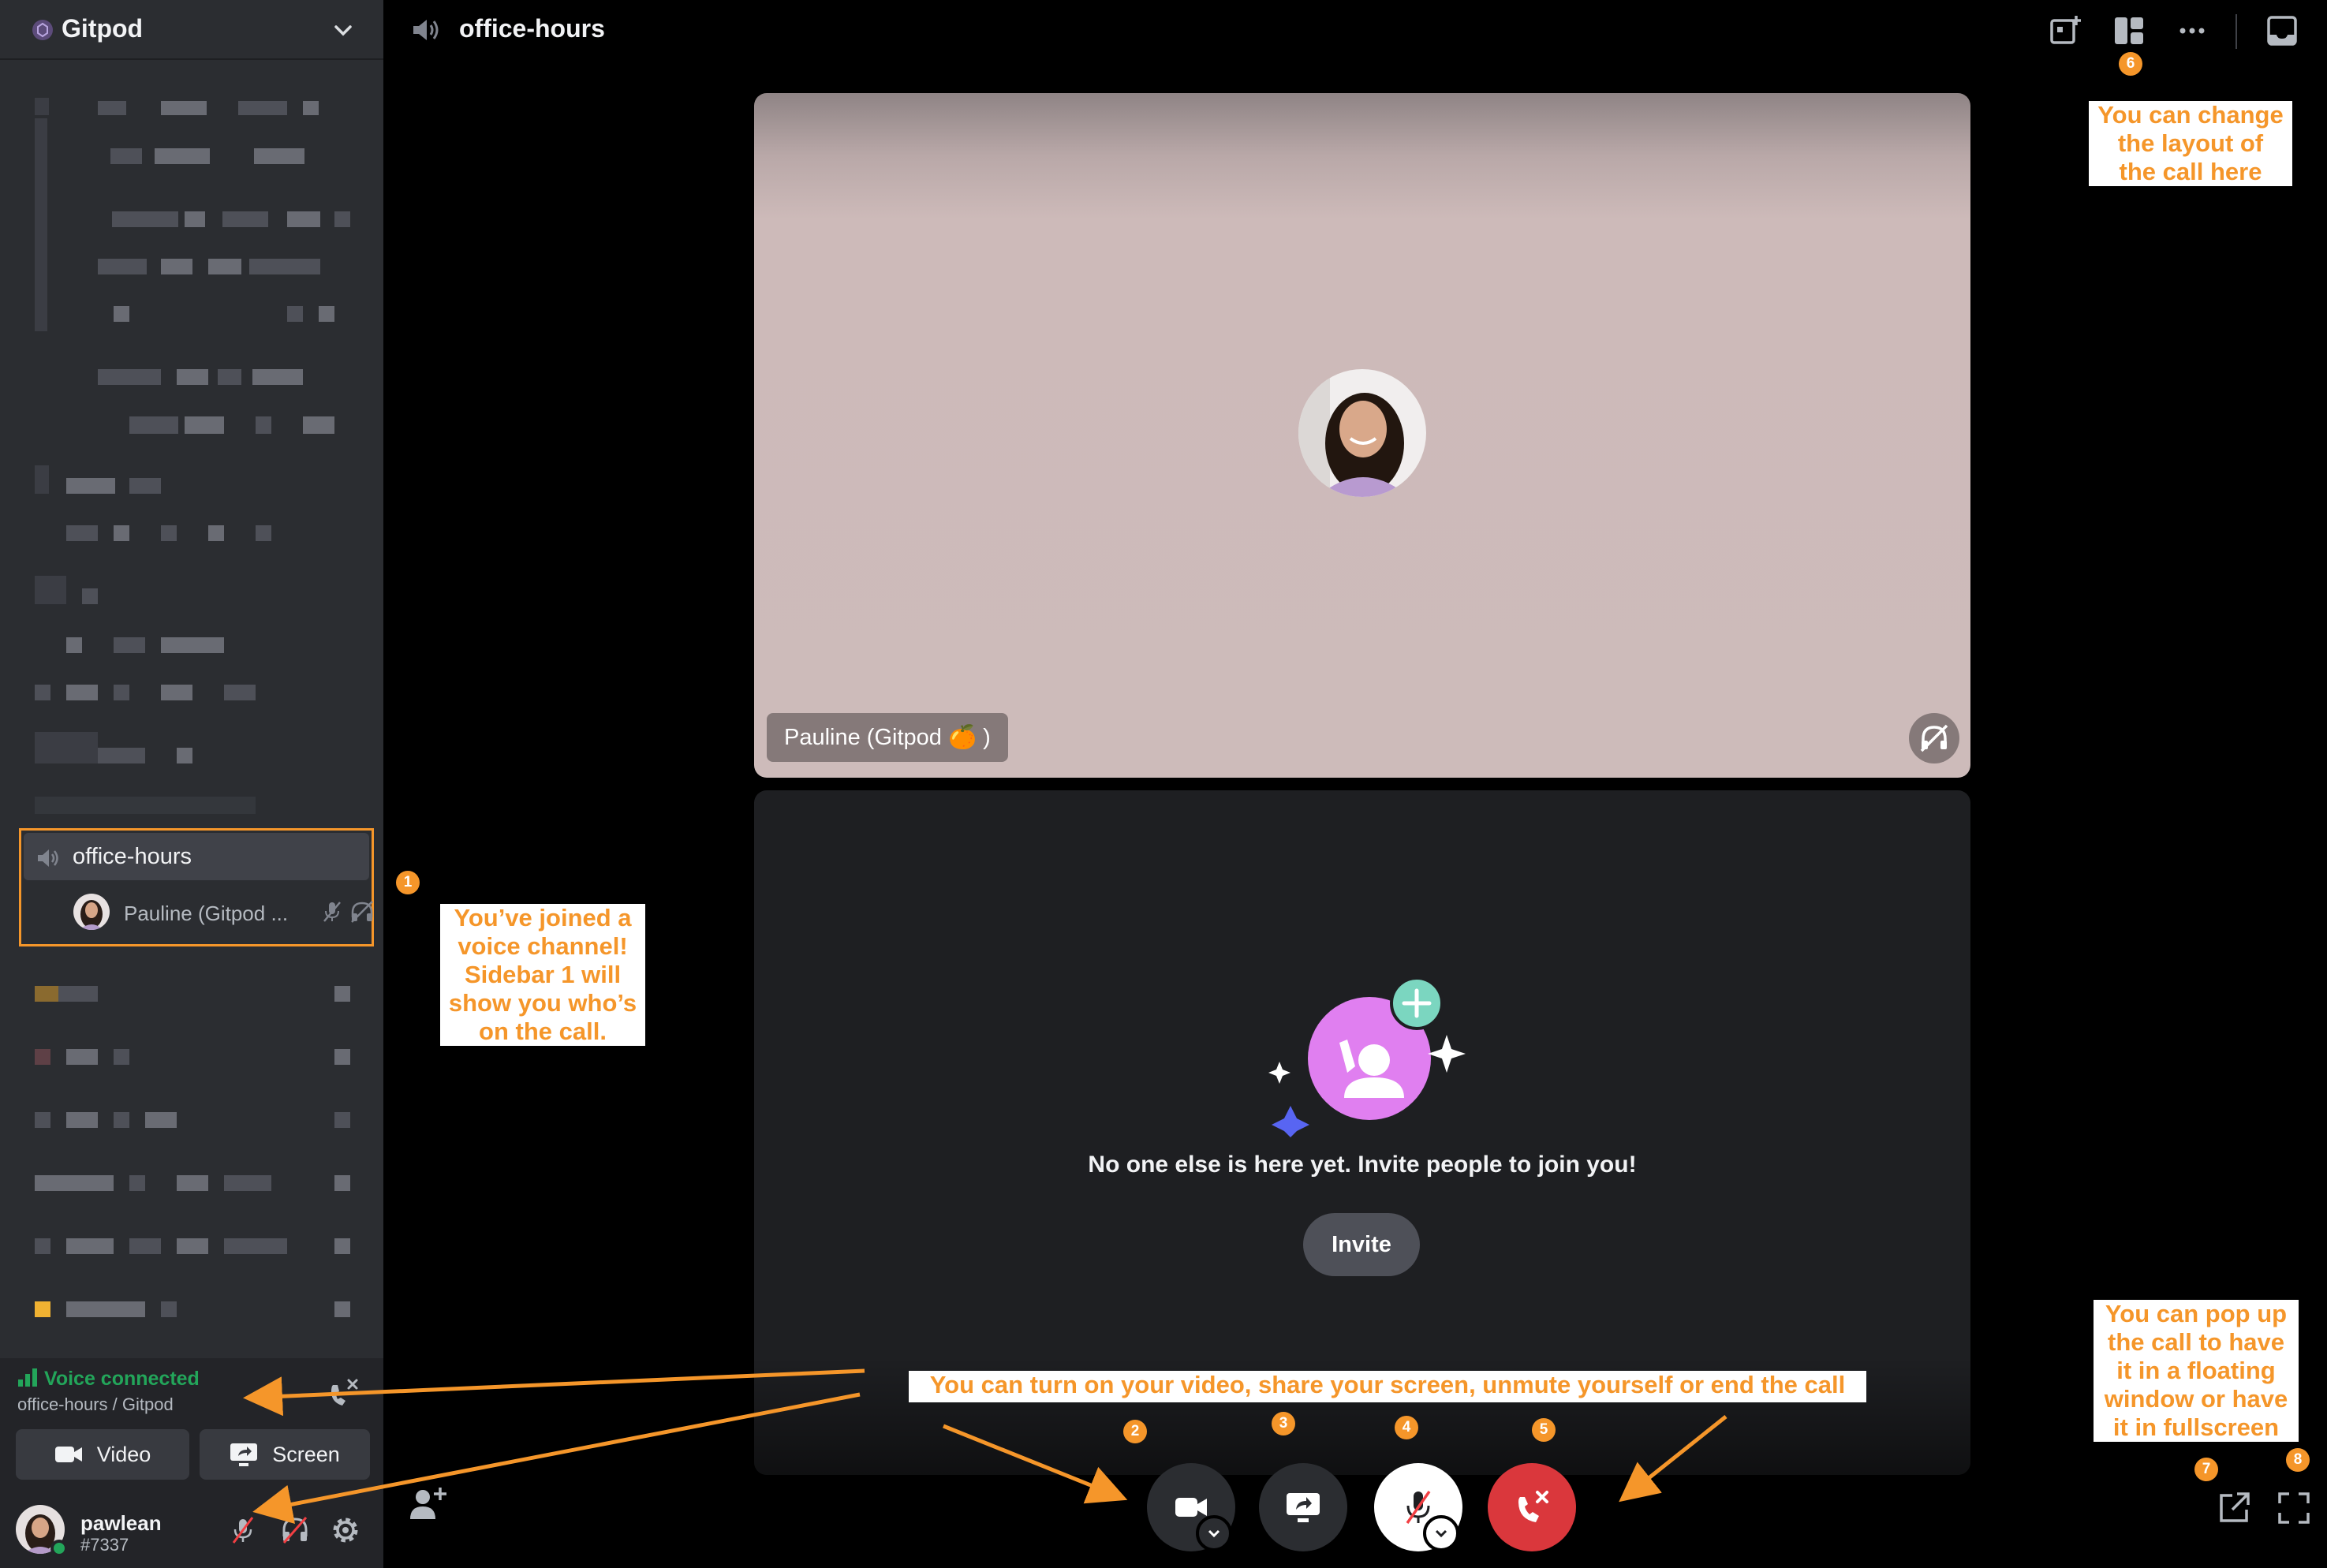 The width and height of the screenshot is (2327, 1568). I want to click on inbox-icon, so click(2282, 31).